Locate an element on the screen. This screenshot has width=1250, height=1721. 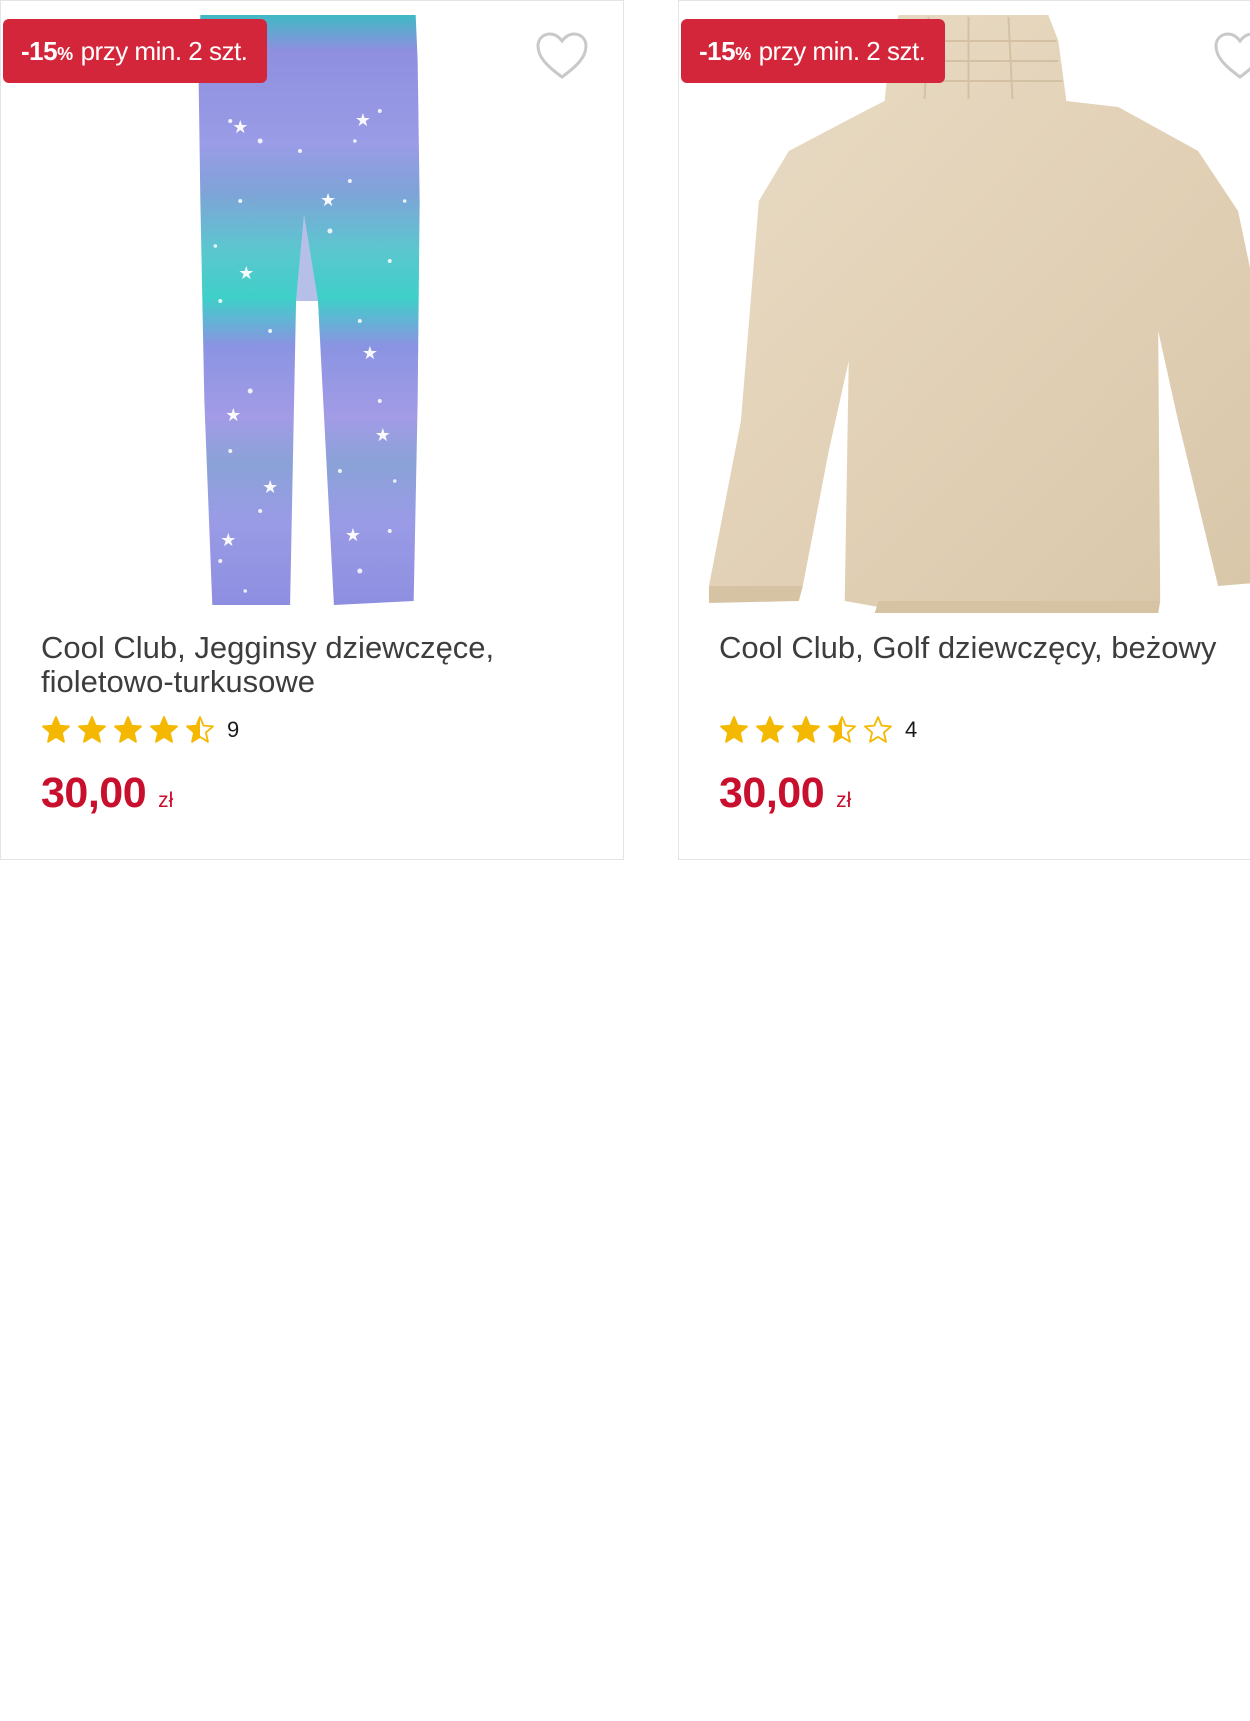
rating-count: 4 is located at coordinates (911, 729).